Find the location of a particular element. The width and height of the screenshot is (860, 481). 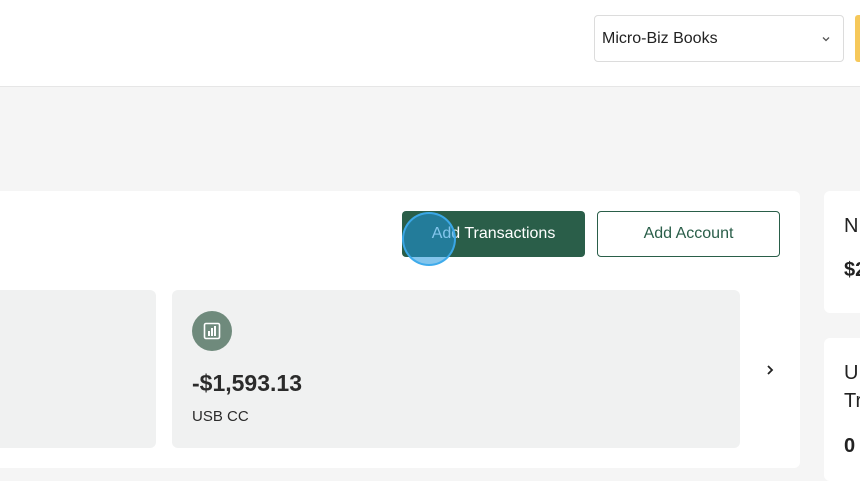

chevron-right-icon is located at coordinates (770, 370).